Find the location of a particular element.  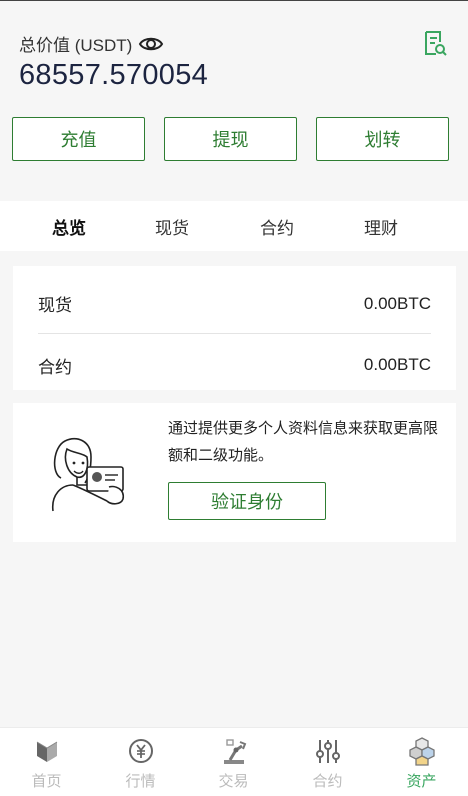

market-icon is located at coordinates (140, 751).